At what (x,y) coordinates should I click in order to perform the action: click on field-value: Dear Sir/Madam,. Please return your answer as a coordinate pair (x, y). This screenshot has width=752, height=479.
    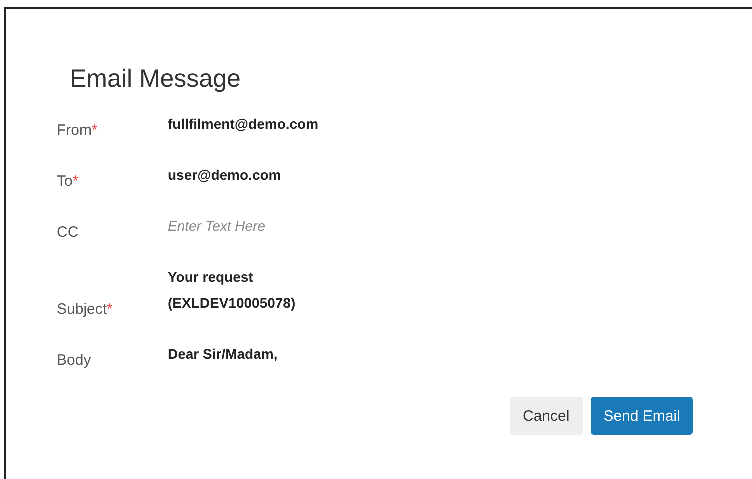
    Looking at the image, I should click on (243, 356).